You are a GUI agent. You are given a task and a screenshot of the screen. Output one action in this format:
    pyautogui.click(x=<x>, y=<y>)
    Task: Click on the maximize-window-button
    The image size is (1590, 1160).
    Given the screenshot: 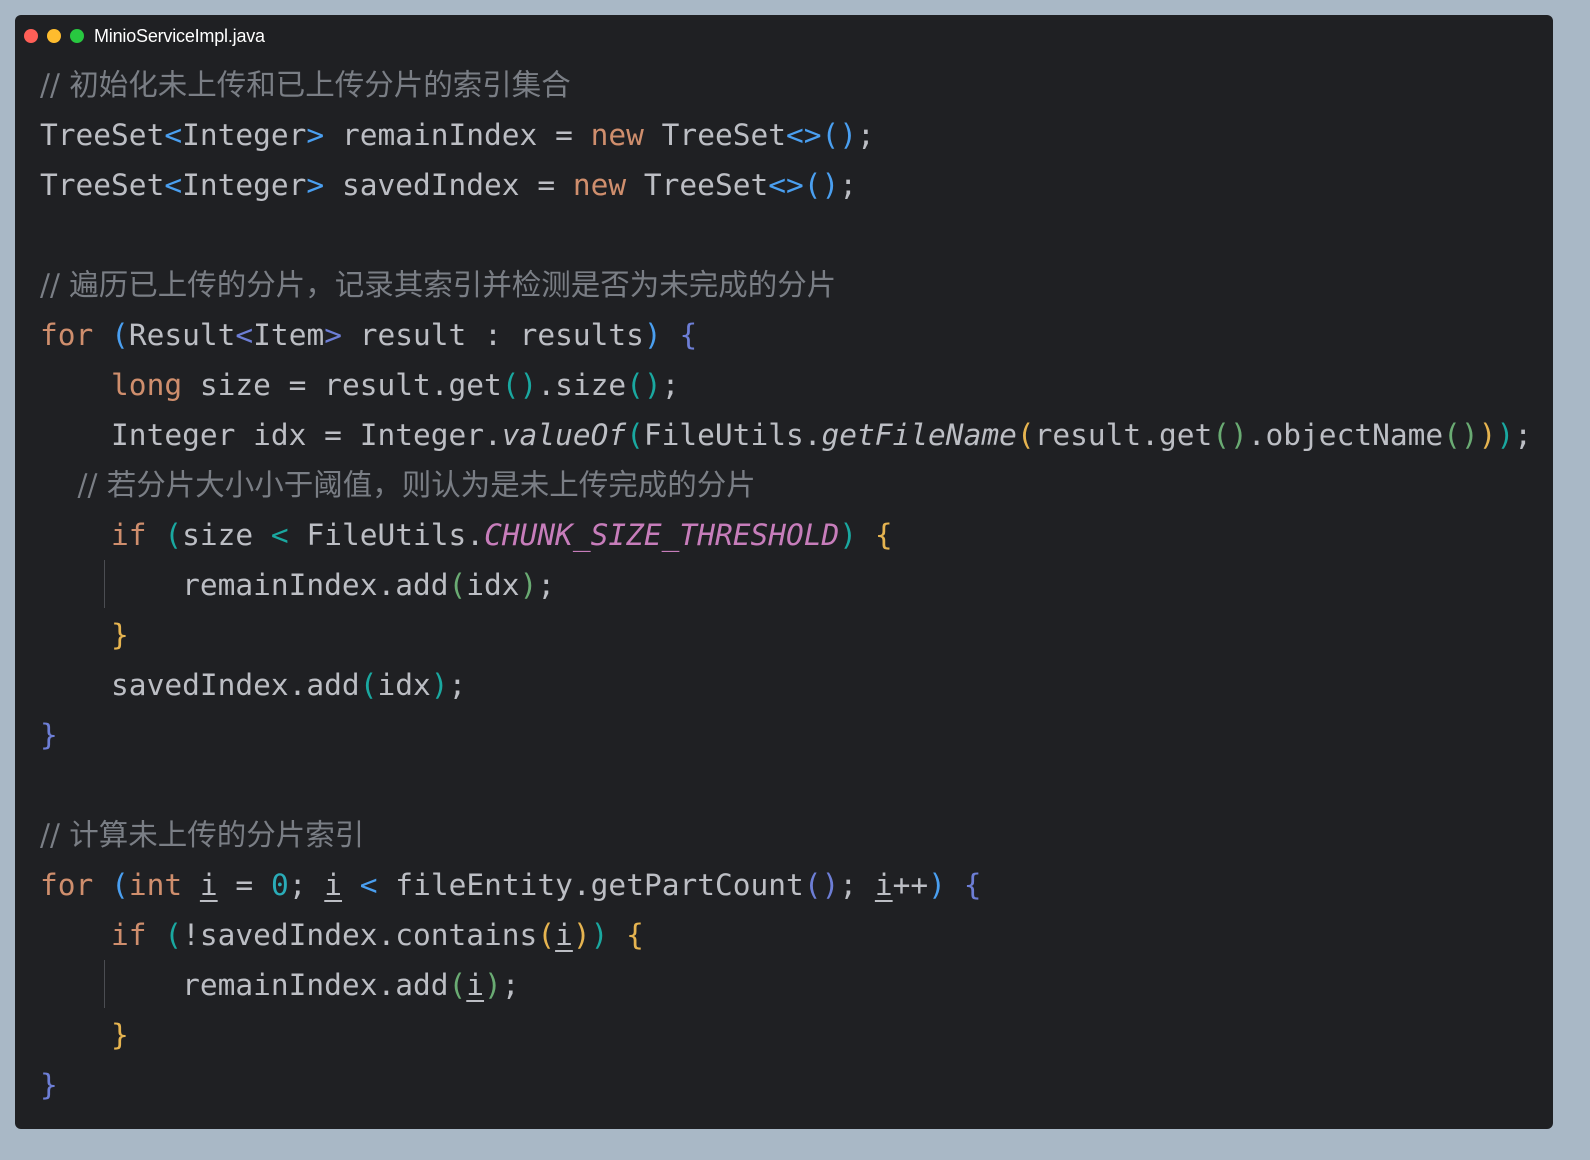 What is the action you would take?
    pyautogui.click(x=77, y=36)
    